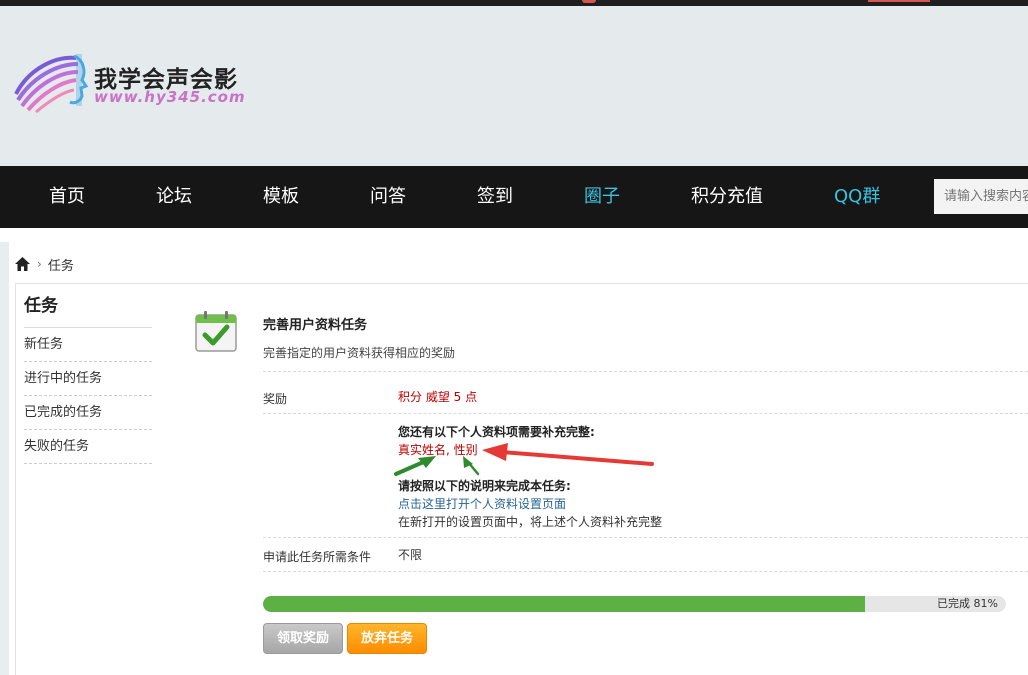 The width and height of the screenshot is (1028, 675). Describe the element at coordinates (899, 1) in the screenshot. I see `top-bar-accent` at that location.